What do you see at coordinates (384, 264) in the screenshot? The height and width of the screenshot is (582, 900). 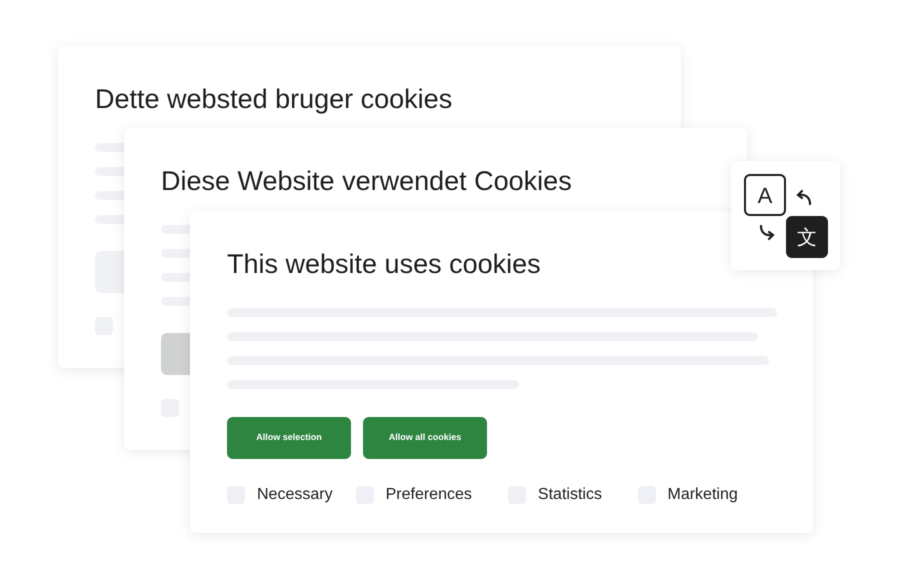 I see `banner-title: This website uses cookies` at bounding box center [384, 264].